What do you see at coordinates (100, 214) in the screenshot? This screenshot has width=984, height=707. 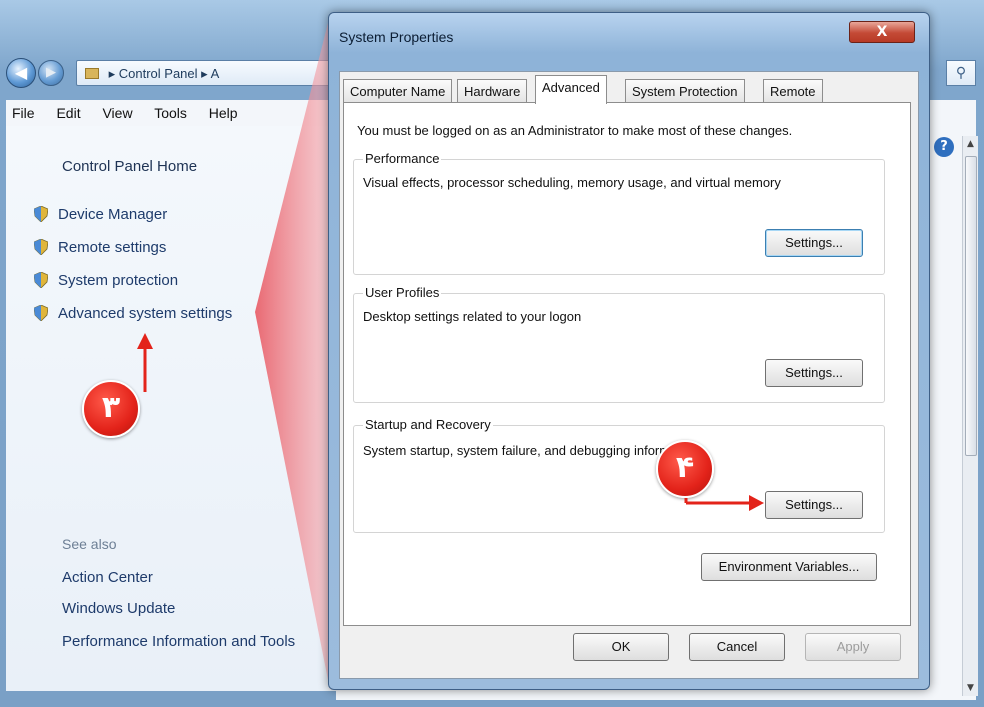 I see `device-manager-link: Device Manager` at bounding box center [100, 214].